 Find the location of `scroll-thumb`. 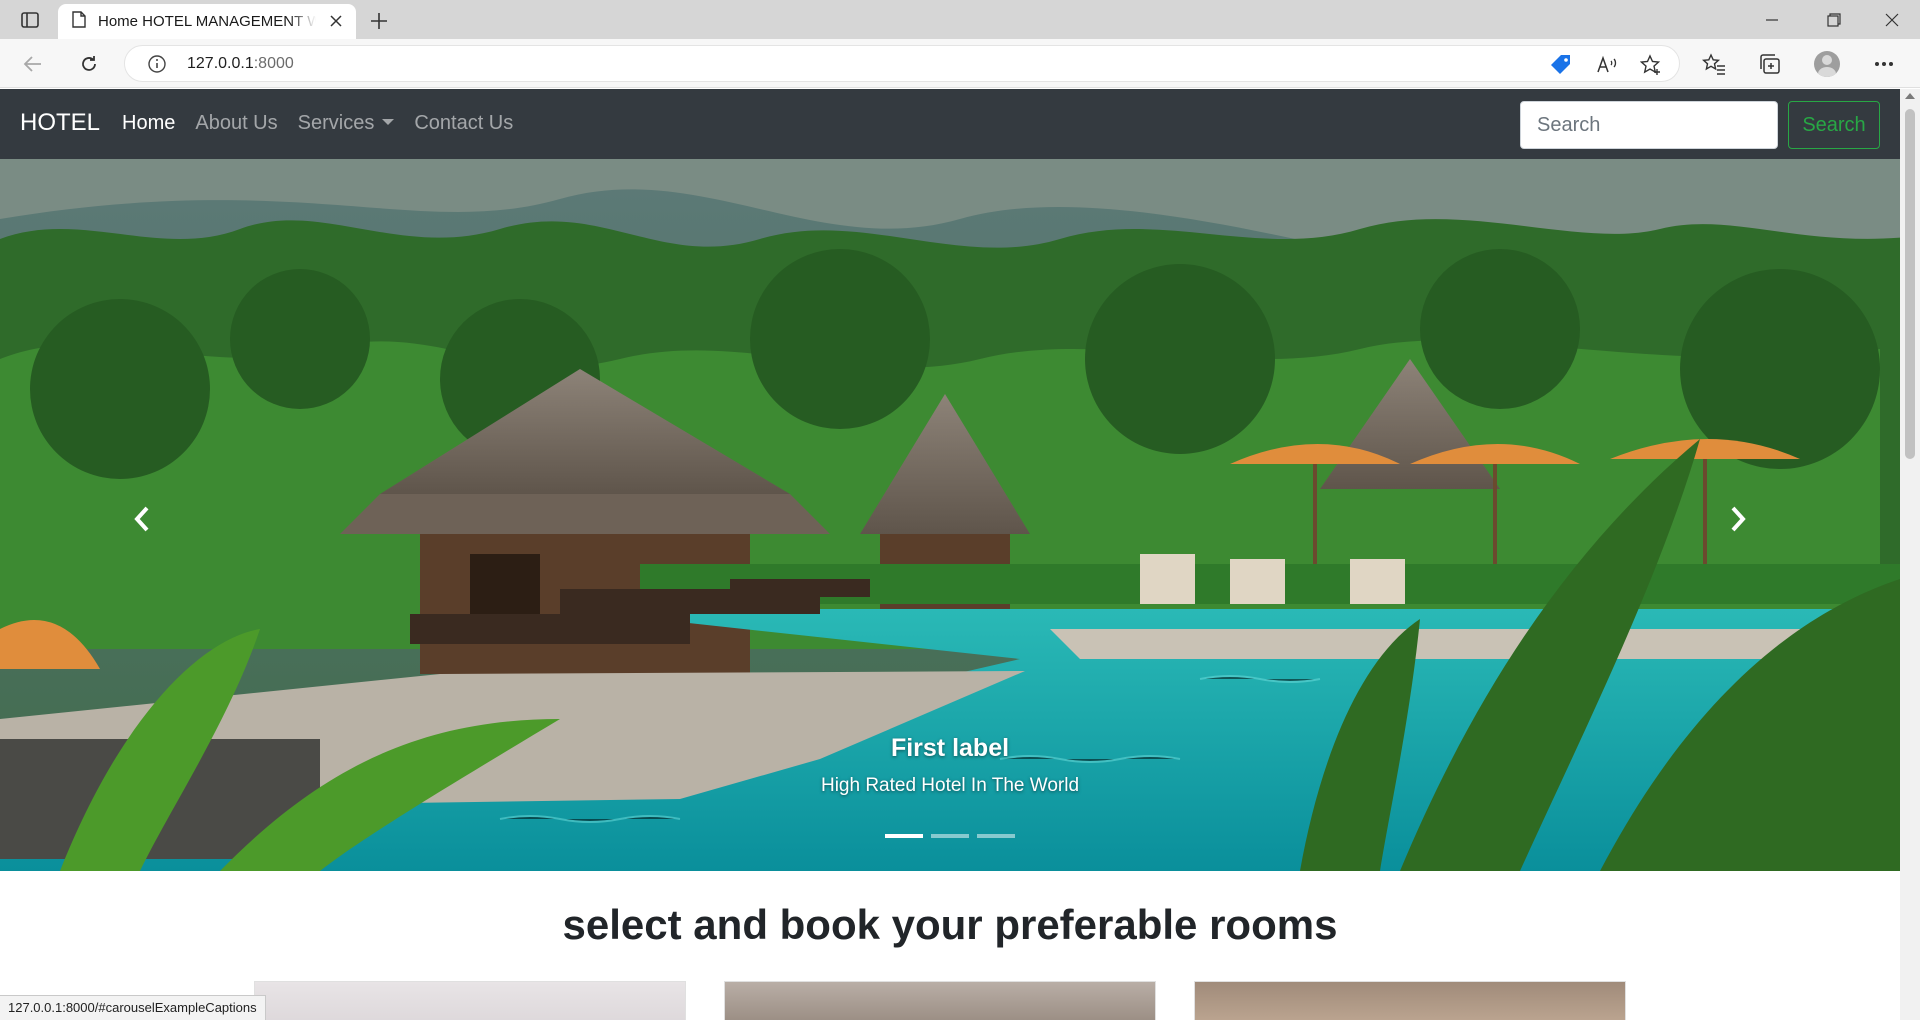

scroll-thumb is located at coordinates (1910, 284).